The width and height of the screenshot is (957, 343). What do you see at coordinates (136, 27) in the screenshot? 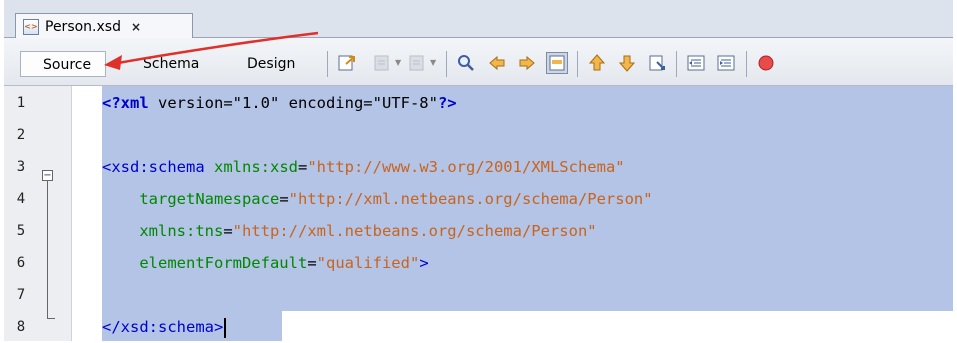
I see `close-icon: ×` at bounding box center [136, 27].